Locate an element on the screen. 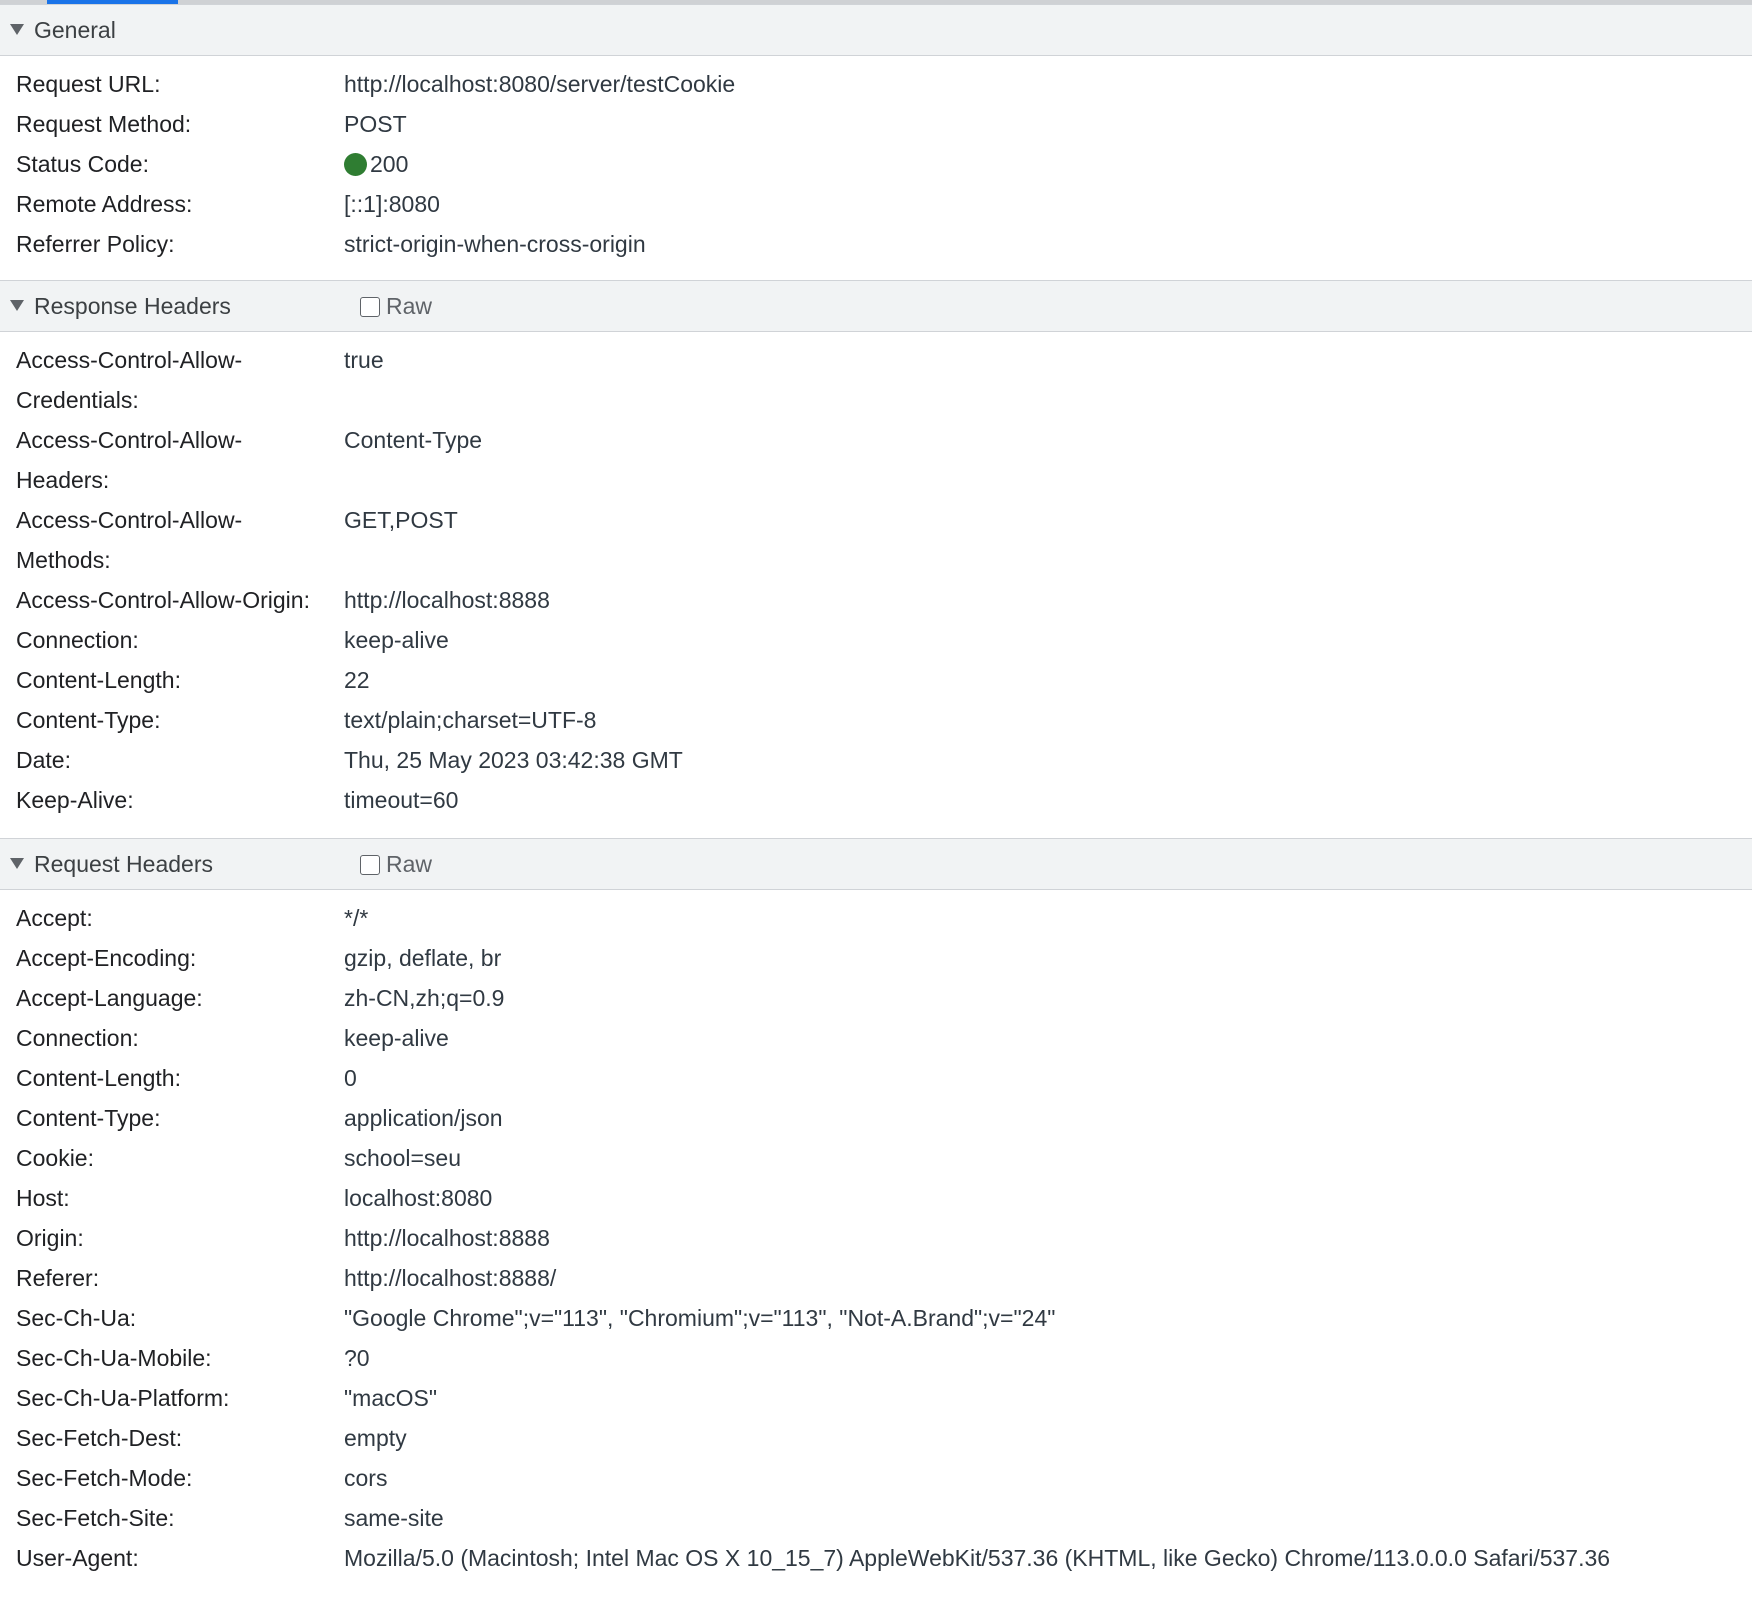 This screenshot has width=1752, height=1612. header-value: "macOS" is located at coordinates (391, 1398).